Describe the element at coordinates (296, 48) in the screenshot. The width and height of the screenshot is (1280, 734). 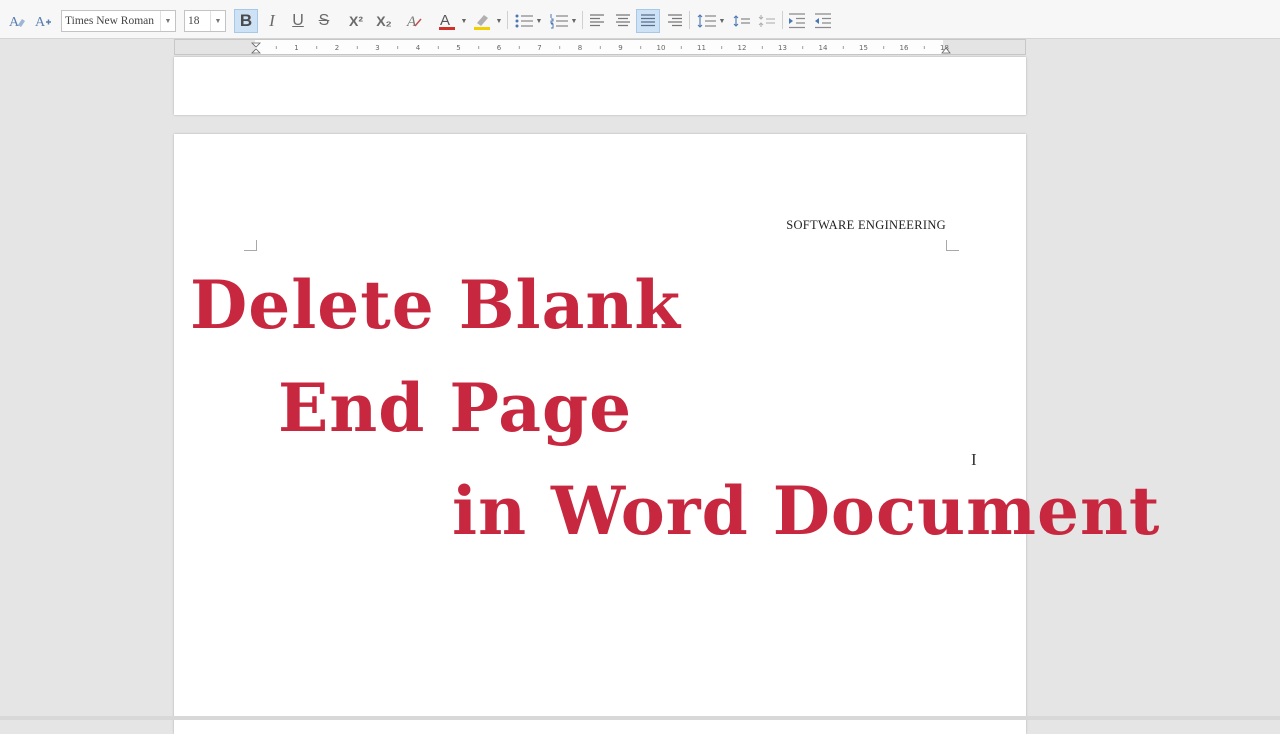
I see `ruler-number: 1` at that location.